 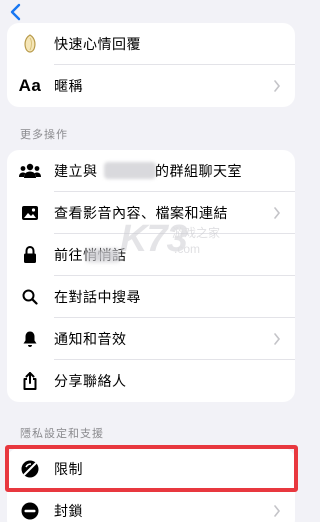 I want to click on nickname-label: 暱稱, so click(x=68, y=87).